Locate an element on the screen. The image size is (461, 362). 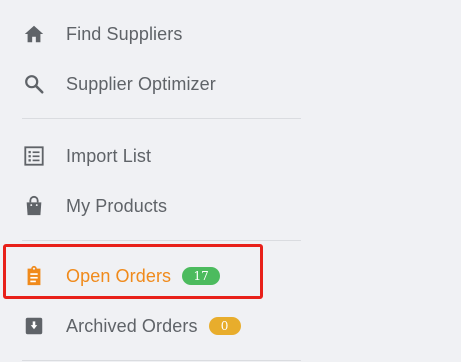
home-icon is located at coordinates (34, 34).